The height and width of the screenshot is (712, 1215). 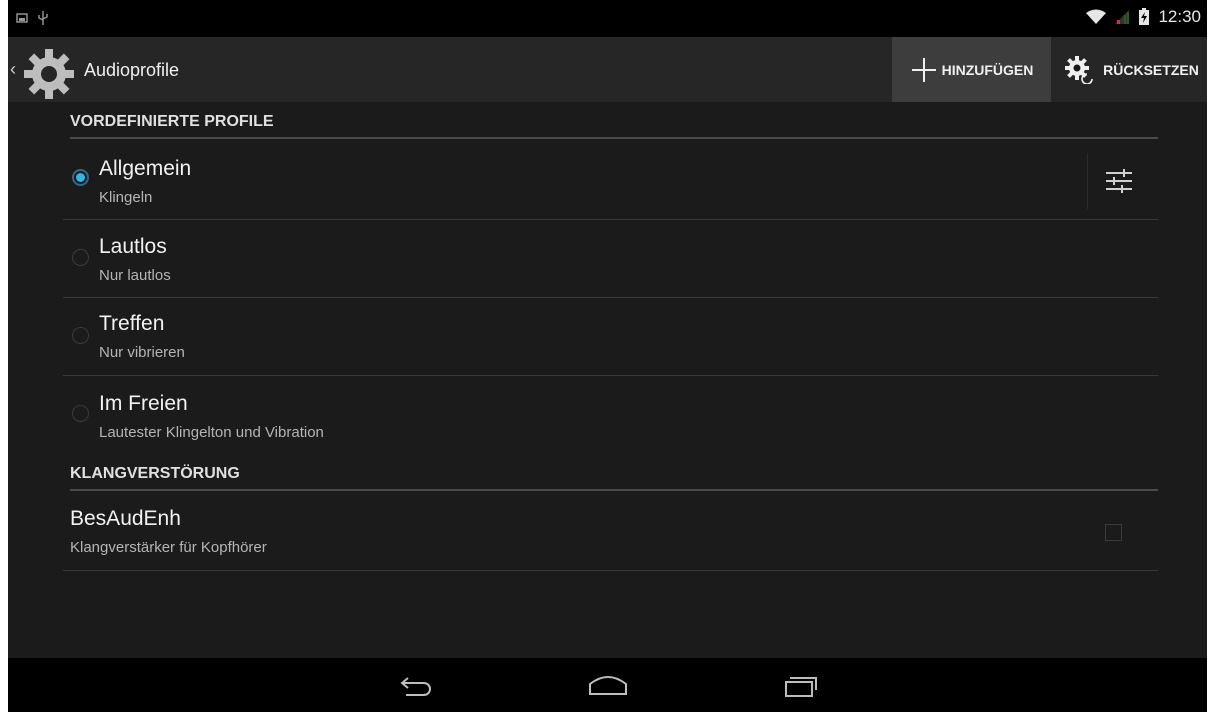 I want to click on profile-title: Treffen, so click(x=132, y=323).